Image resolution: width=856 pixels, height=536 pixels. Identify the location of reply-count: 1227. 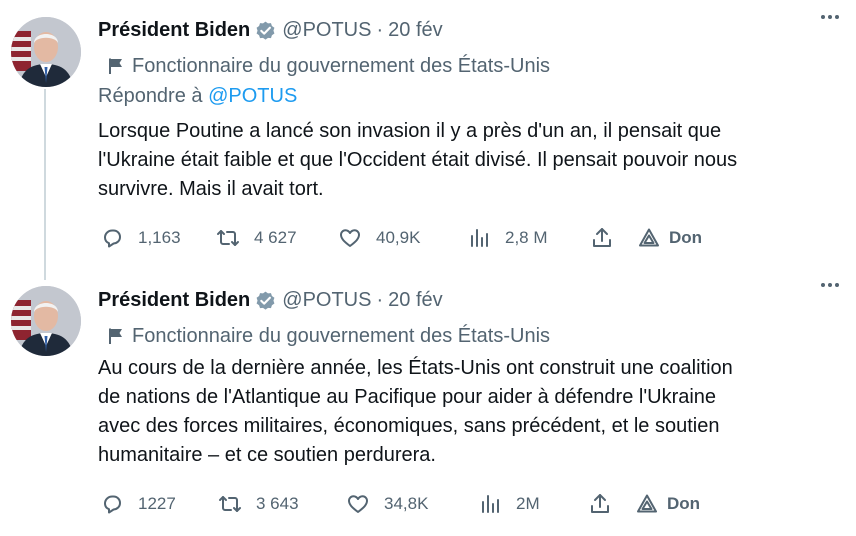
(157, 503).